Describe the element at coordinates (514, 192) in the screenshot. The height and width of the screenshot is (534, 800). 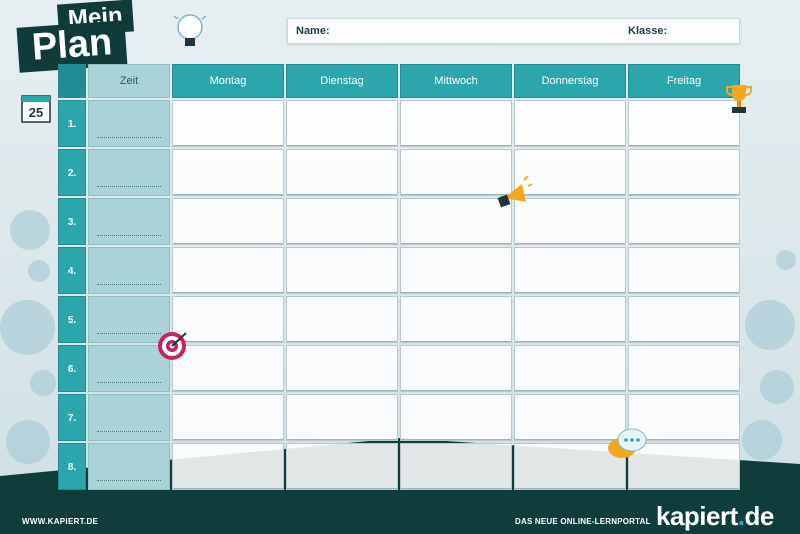
I see `megaphone-icon` at that location.